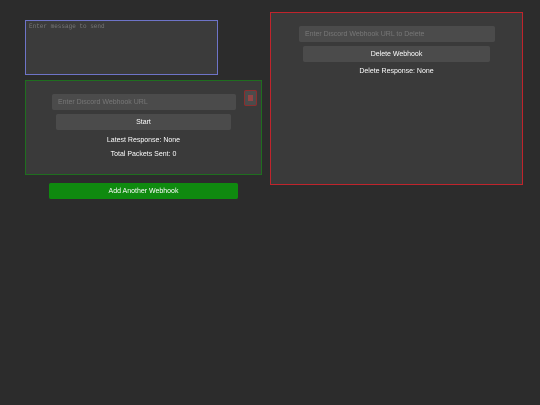  What do you see at coordinates (143, 140) in the screenshot?
I see `latest-response-text: Latest Response: None` at bounding box center [143, 140].